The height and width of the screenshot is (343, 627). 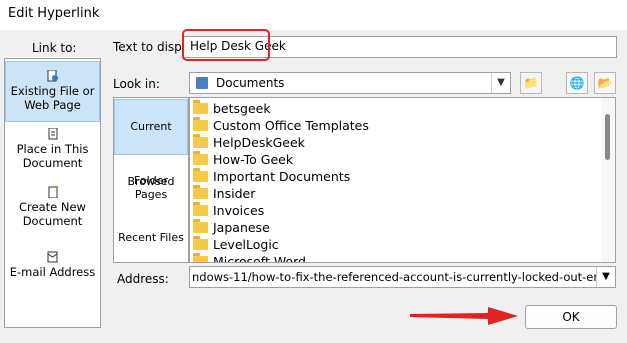 I want to click on browse-web-button: 🌐, so click(x=577, y=83).